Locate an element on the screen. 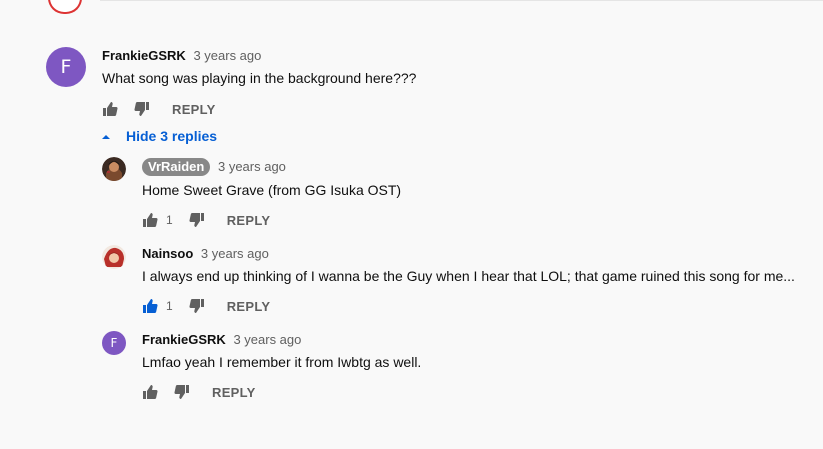 This screenshot has height=449, width=823. reply-header: VrRaiden 3 years ago is located at coordinates (214, 167).